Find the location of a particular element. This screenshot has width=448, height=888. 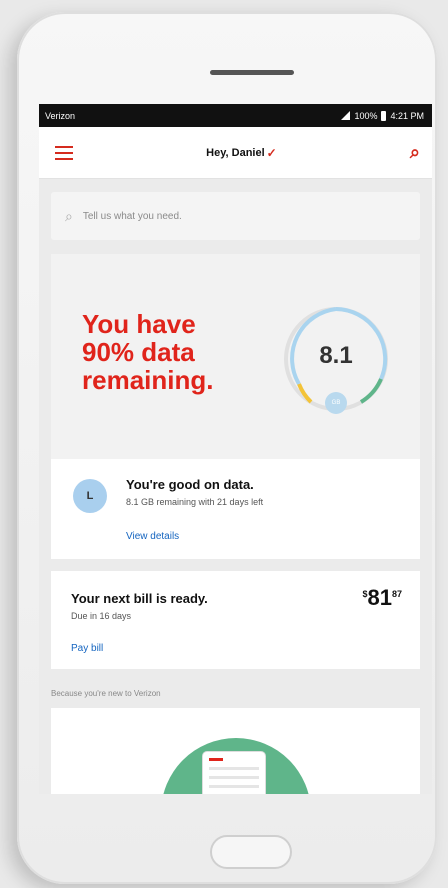

chat-icon: ⌕ is located at coordinates (415, 152).